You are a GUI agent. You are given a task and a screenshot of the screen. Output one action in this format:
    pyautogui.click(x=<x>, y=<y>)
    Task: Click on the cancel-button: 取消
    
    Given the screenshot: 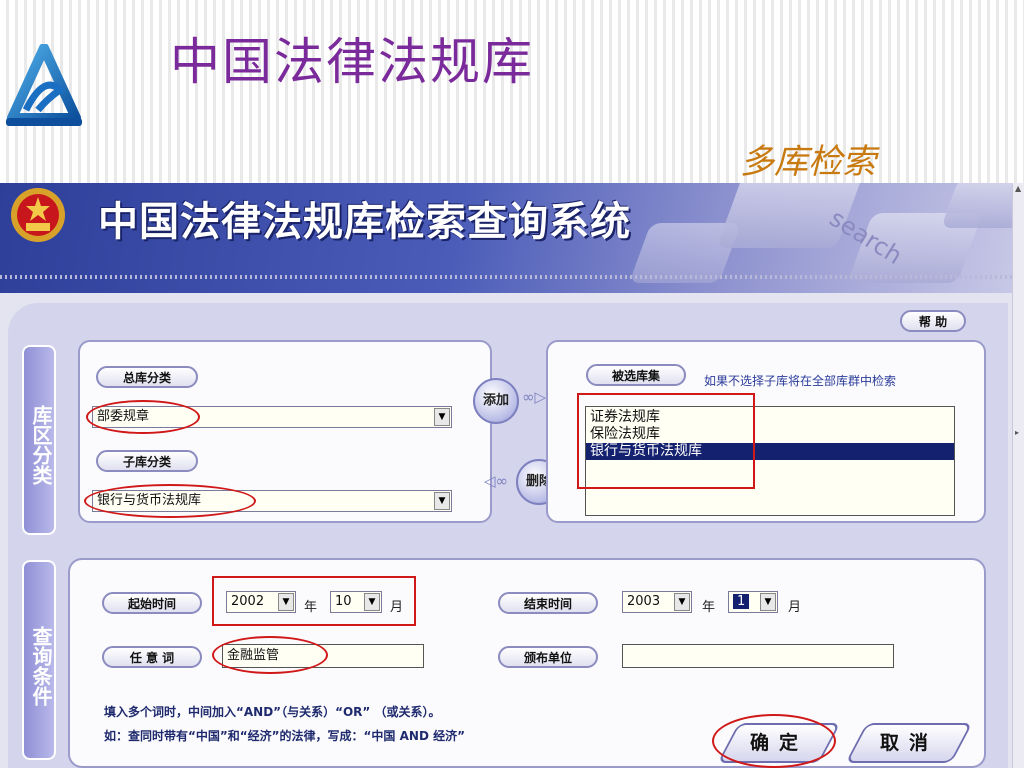 What is the action you would take?
    pyautogui.click(x=909, y=743)
    